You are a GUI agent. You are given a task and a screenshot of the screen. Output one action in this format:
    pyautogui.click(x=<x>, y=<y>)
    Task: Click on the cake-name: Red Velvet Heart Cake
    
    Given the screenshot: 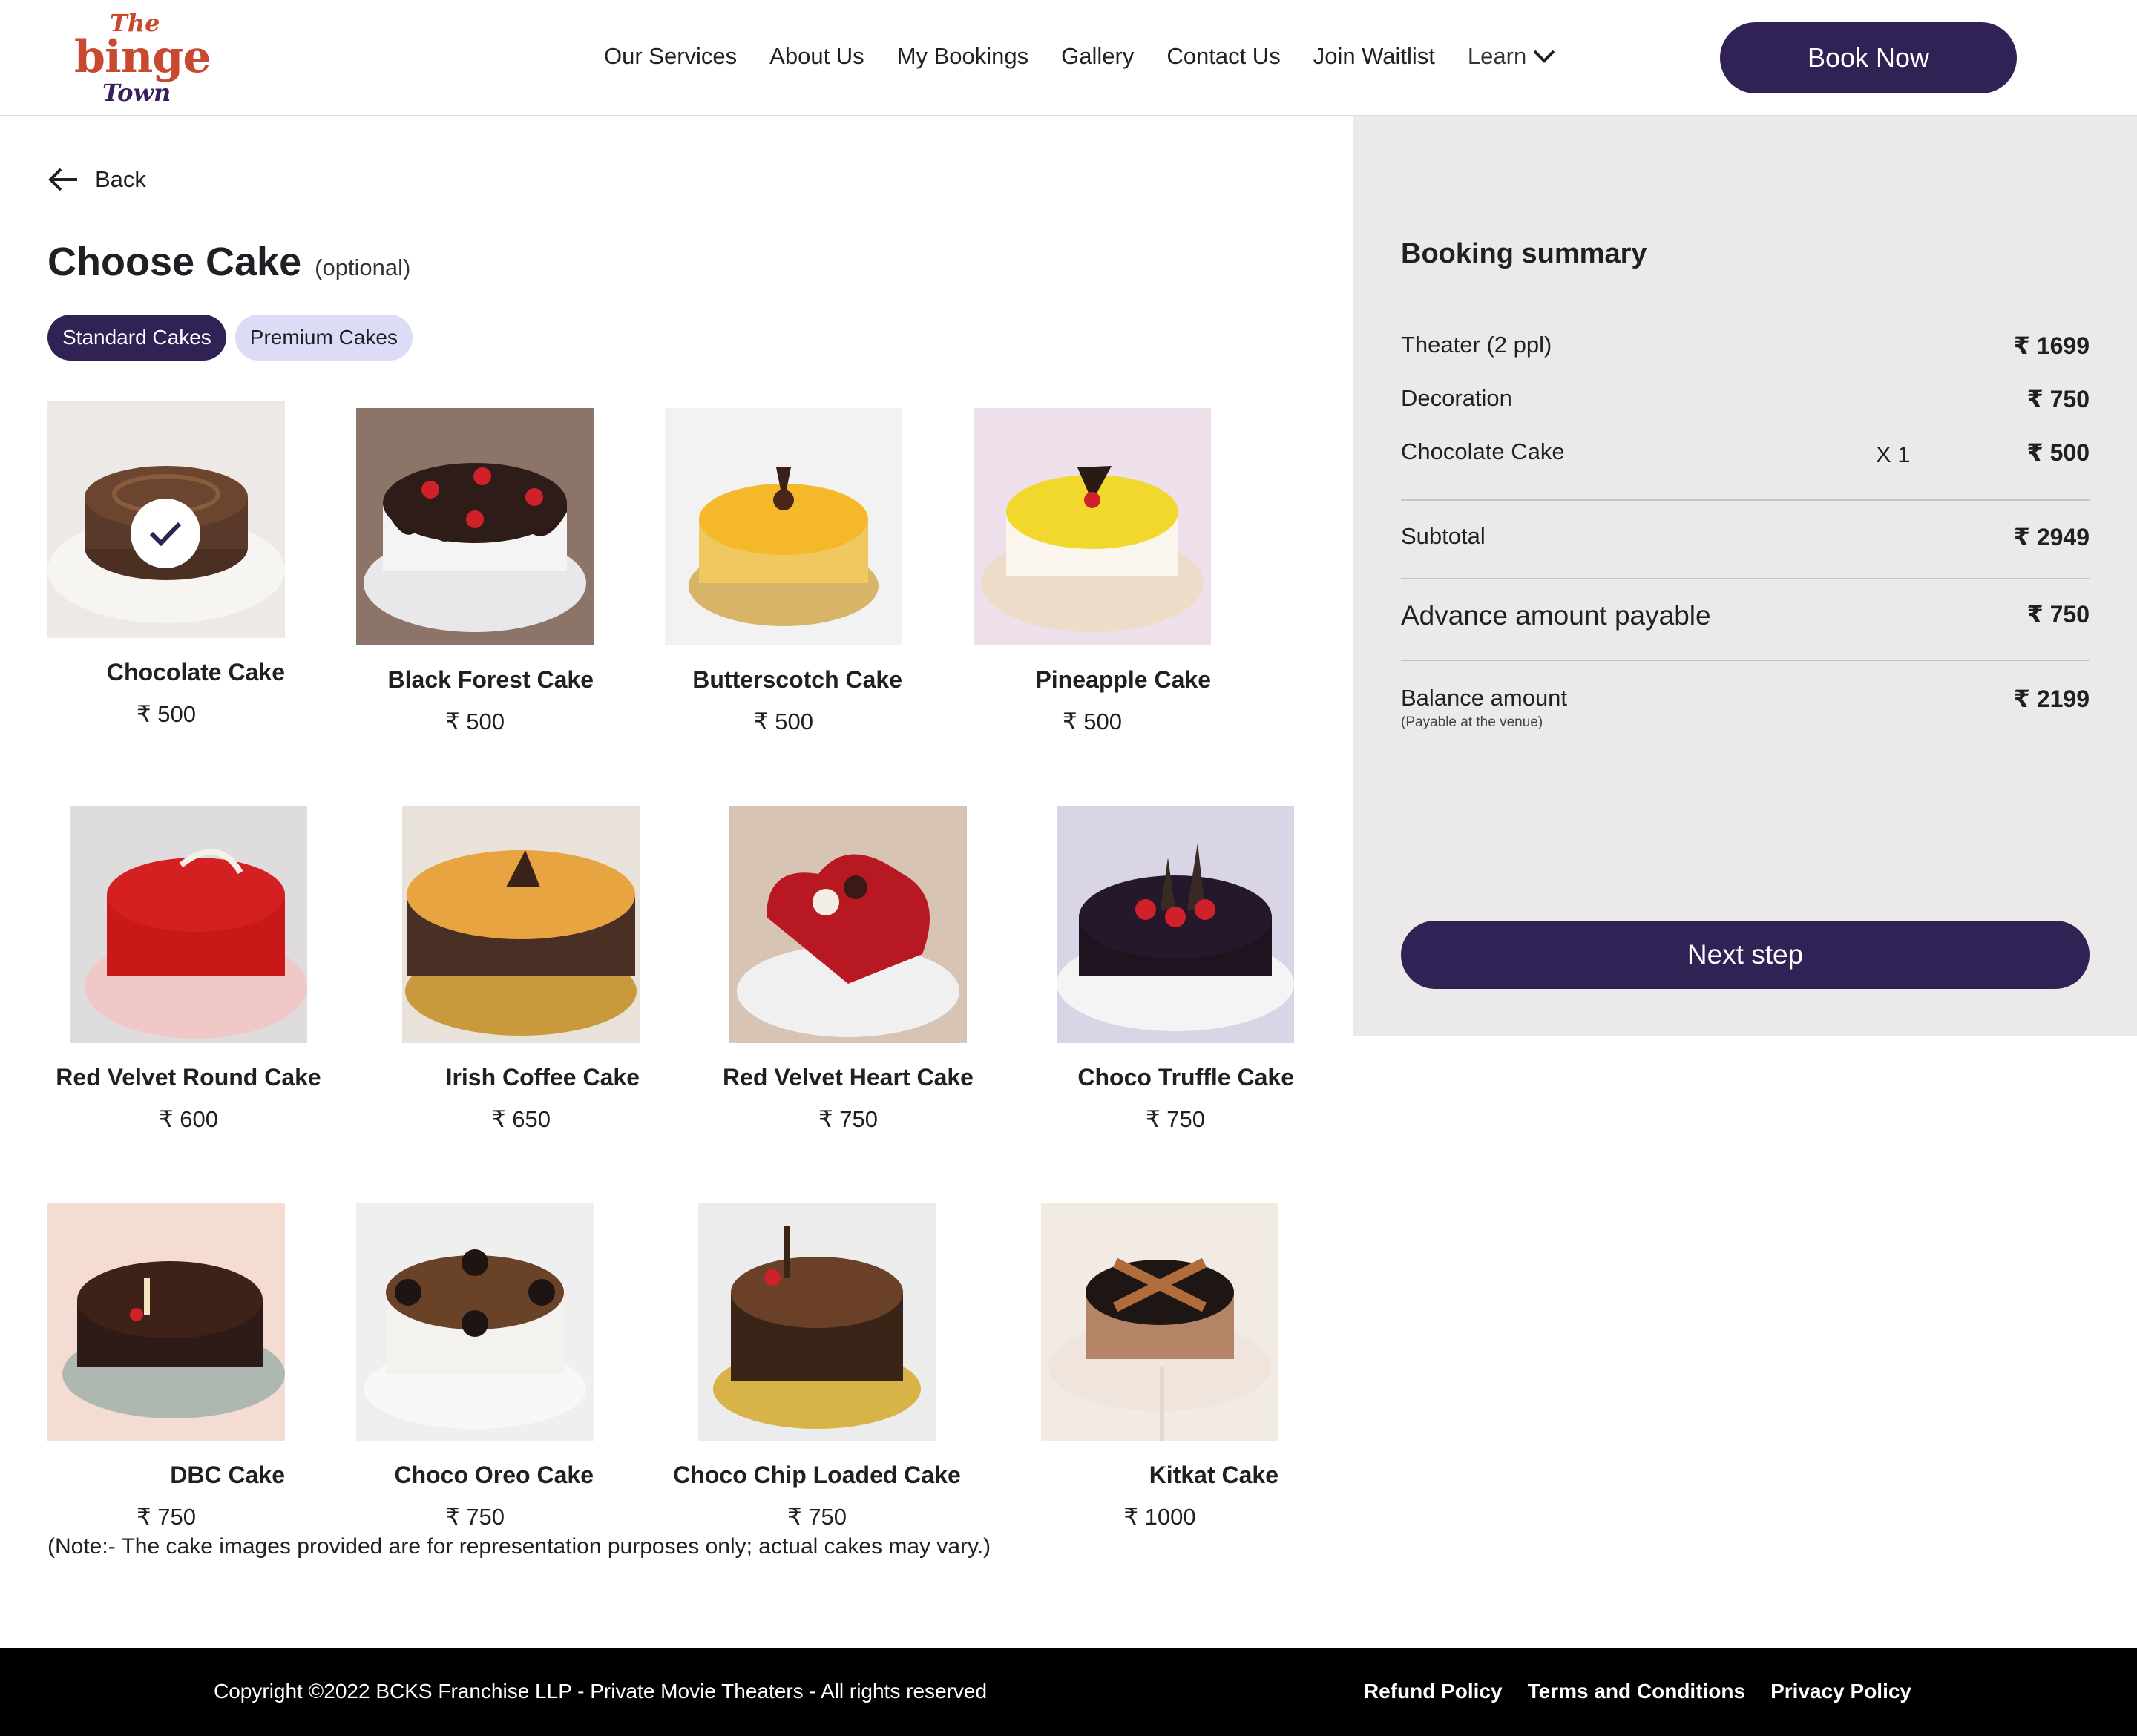 What is the action you would take?
    pyautogui.click(x=848, y=1077)
    